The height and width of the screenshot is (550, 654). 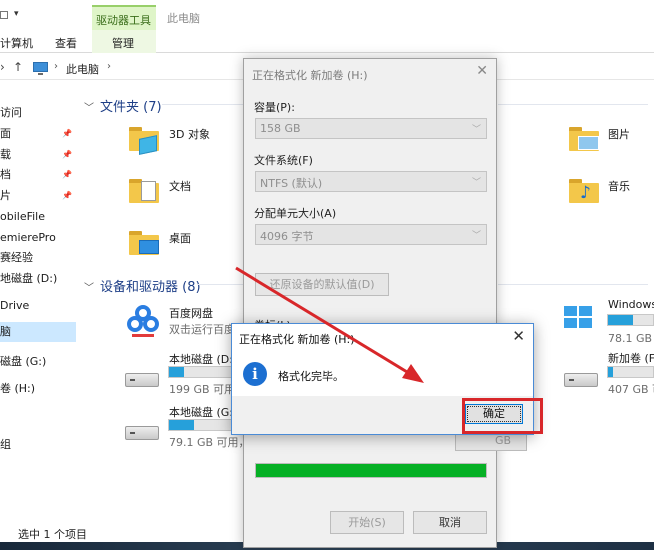 I want to click on sidebar-item-label: 访问, so click(x=11, y=112).